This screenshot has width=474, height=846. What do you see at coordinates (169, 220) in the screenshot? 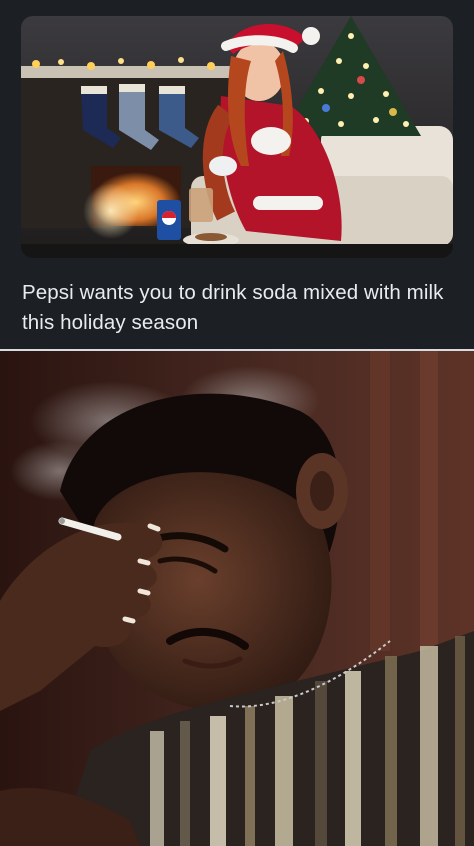
I see `pepsi-can-icon` at bounding box center [169, 220].